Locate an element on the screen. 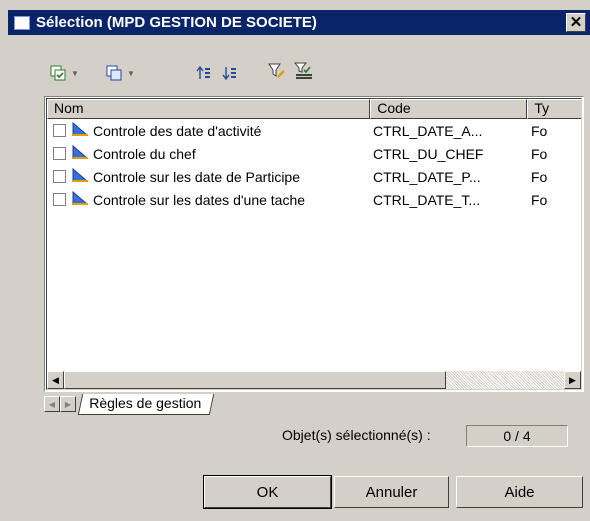 The height and width of the screenshot is (521, 590). row-code: CTRL_DU_CHEF is located at coordinates (428, 153).